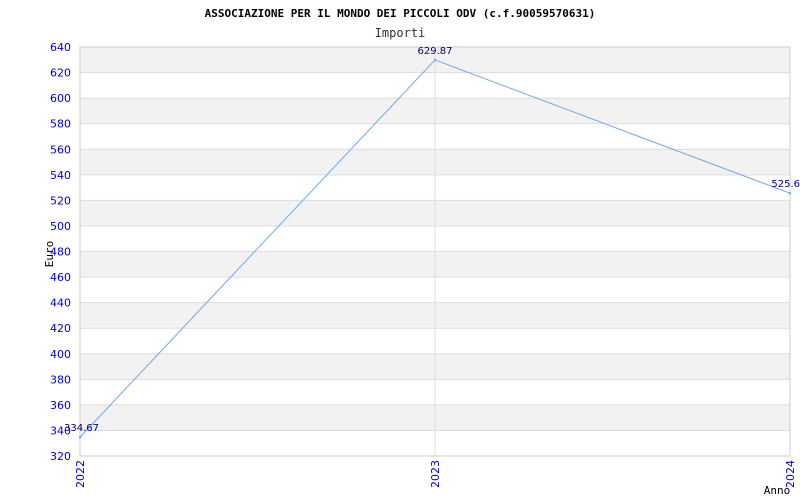 The width and height of the screenshot is (800, 500). Describe the element at coordinates (60, 124) in the screenshot. I see `y-tick-label: 580` at that location.